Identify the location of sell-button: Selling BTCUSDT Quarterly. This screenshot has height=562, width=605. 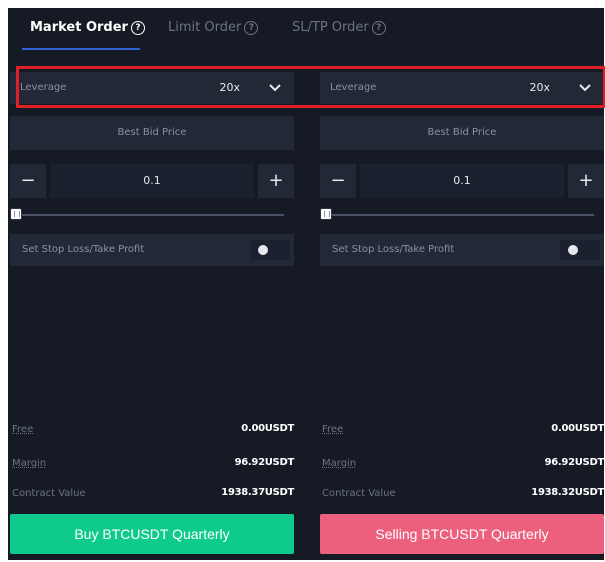
(462, 534).